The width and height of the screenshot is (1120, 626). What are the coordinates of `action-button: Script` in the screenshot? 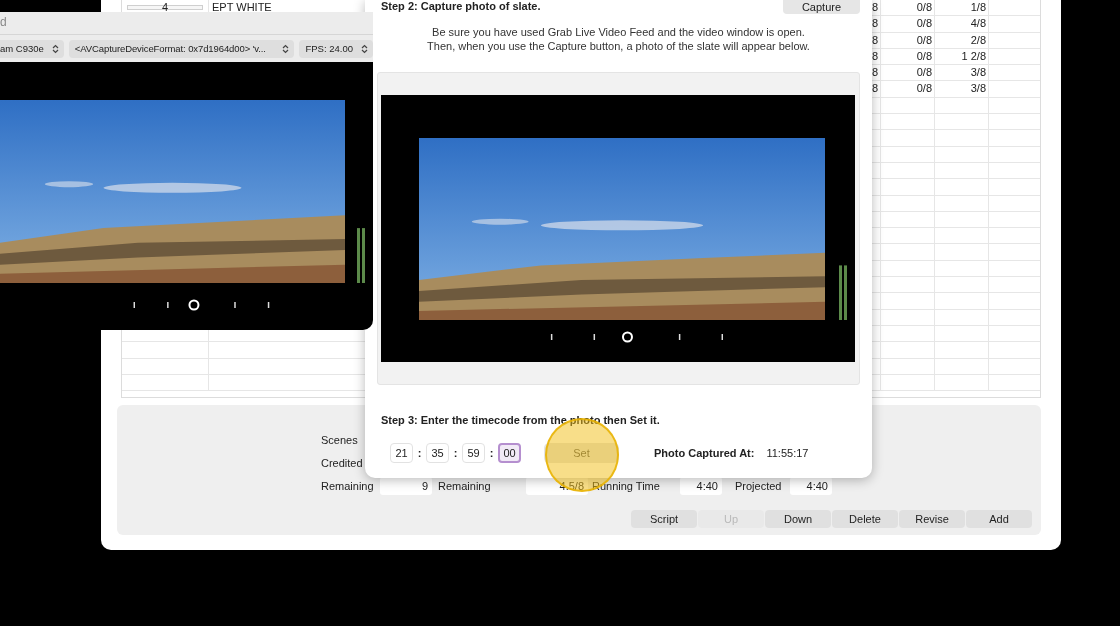 It's located at (664, 519).